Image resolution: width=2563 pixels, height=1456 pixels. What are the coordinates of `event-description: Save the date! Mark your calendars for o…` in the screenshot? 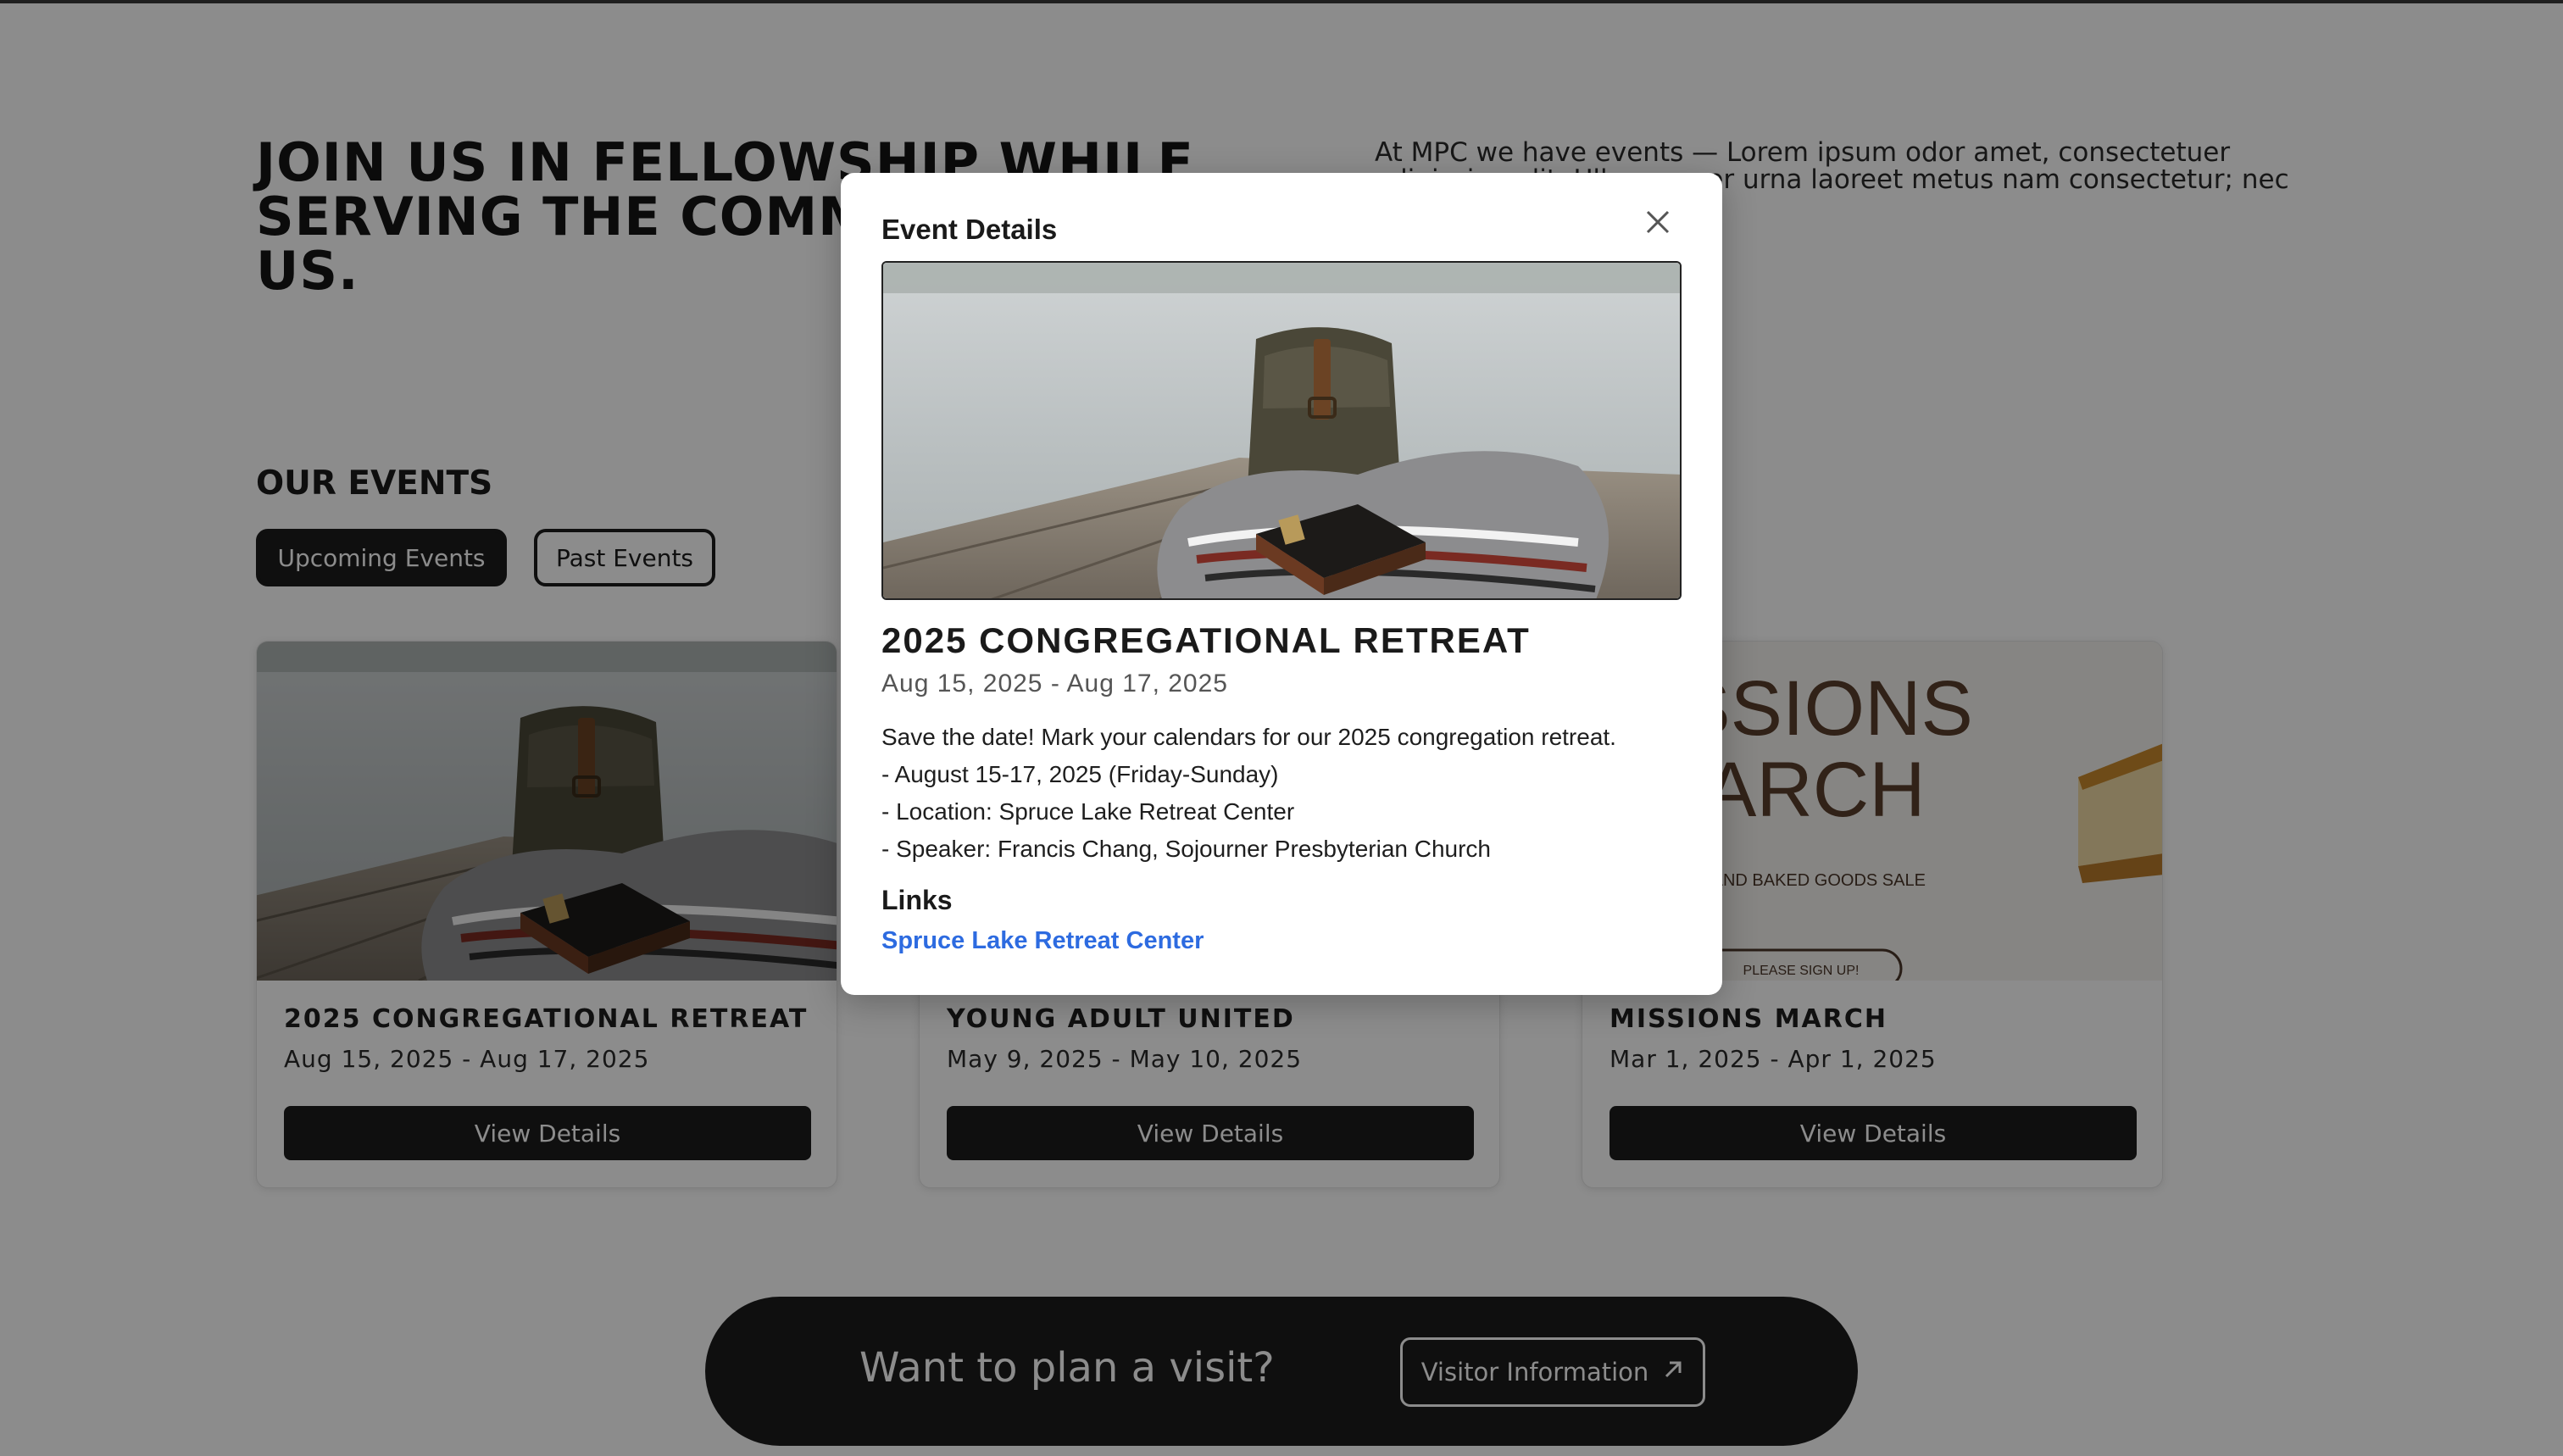 It's located at (1281, 794).